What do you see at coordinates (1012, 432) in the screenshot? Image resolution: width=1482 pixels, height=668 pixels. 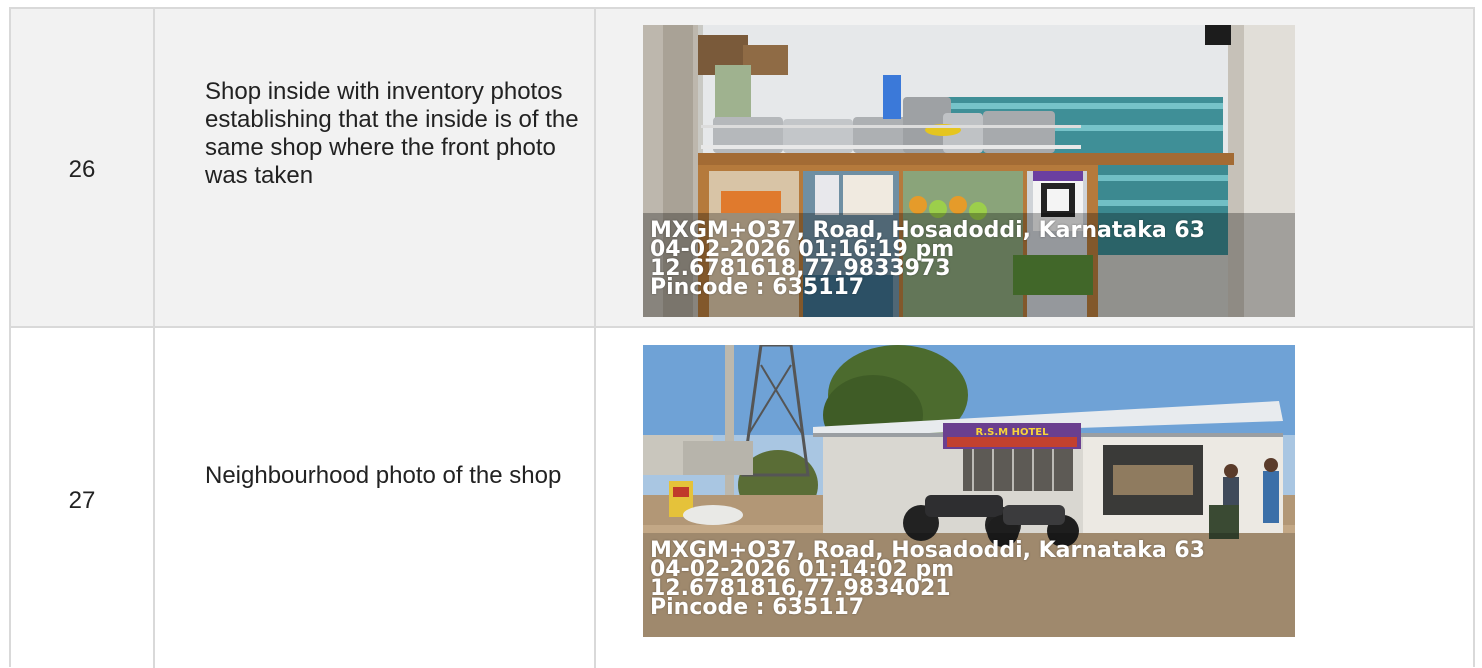 I see `shop-sign-text: R.S.M HOTEL` at bounding box center [1012, 432].